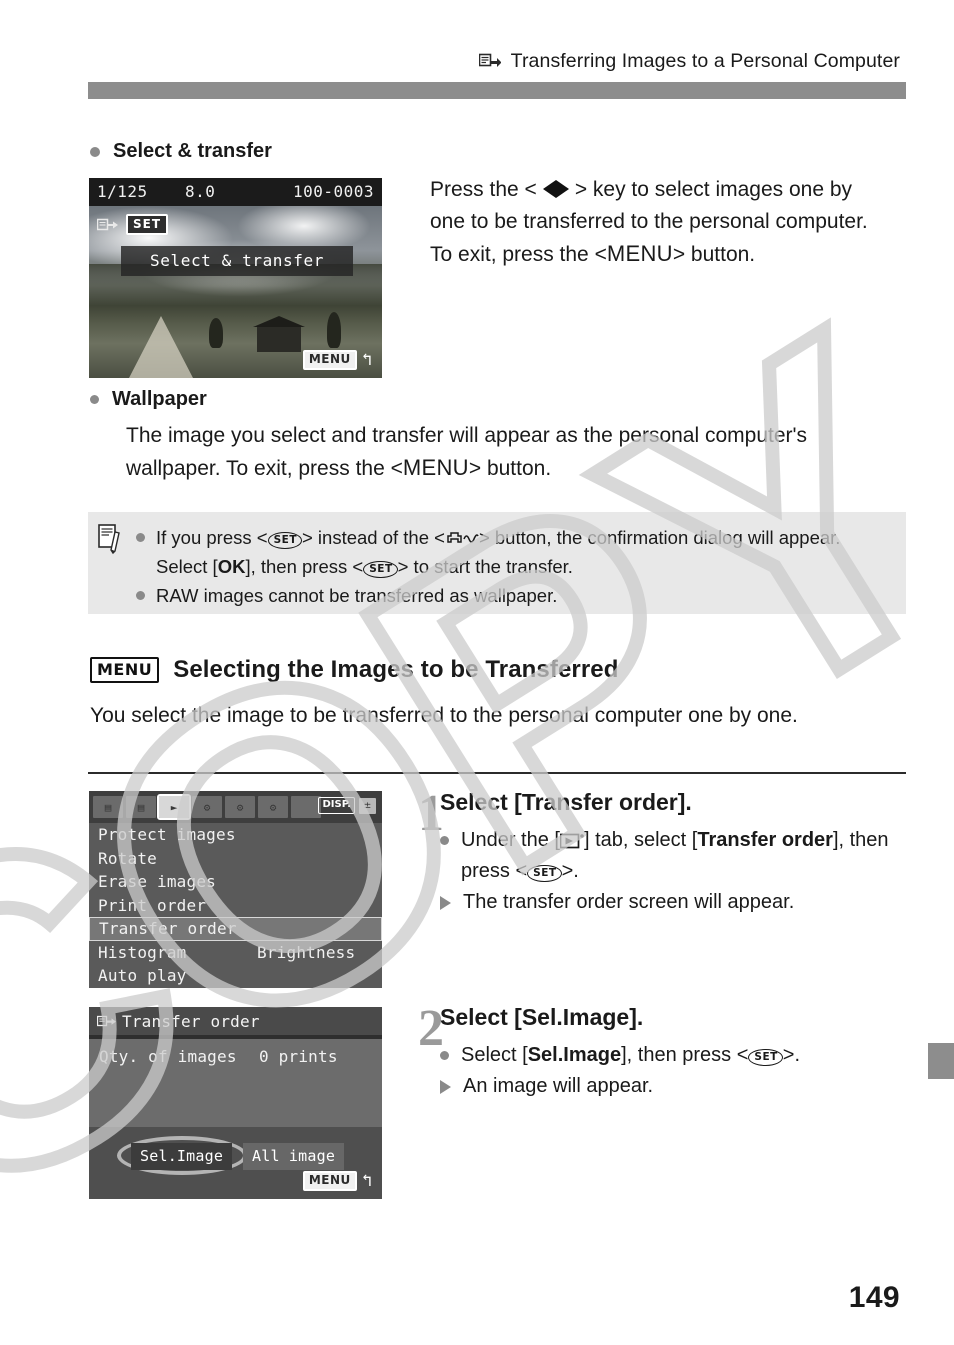 The height and width of the screenshot is (1345, 954). I want to click on lcd-menu-row-label: Auto play, so click(142, 976).